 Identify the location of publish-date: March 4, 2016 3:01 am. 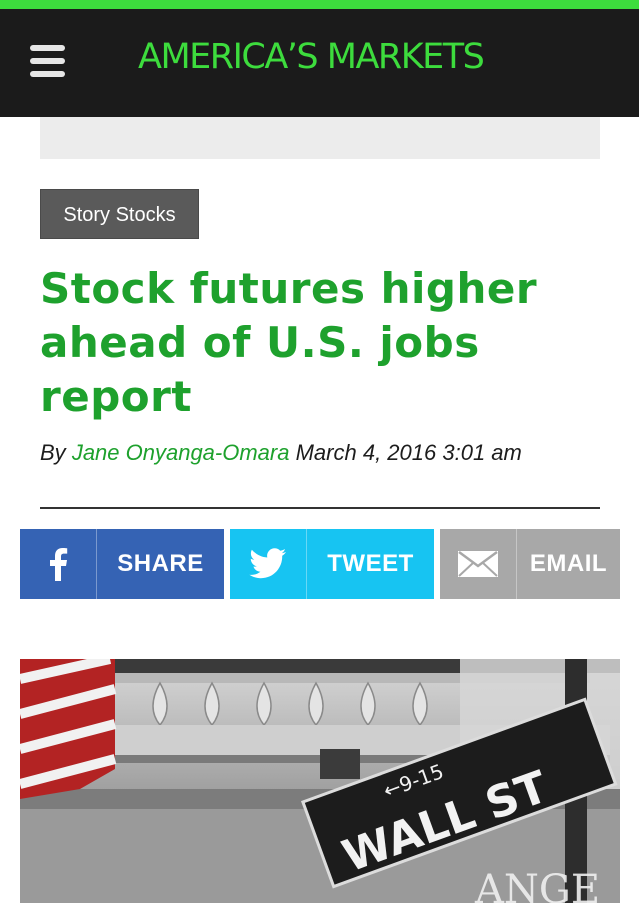
(408, 452).